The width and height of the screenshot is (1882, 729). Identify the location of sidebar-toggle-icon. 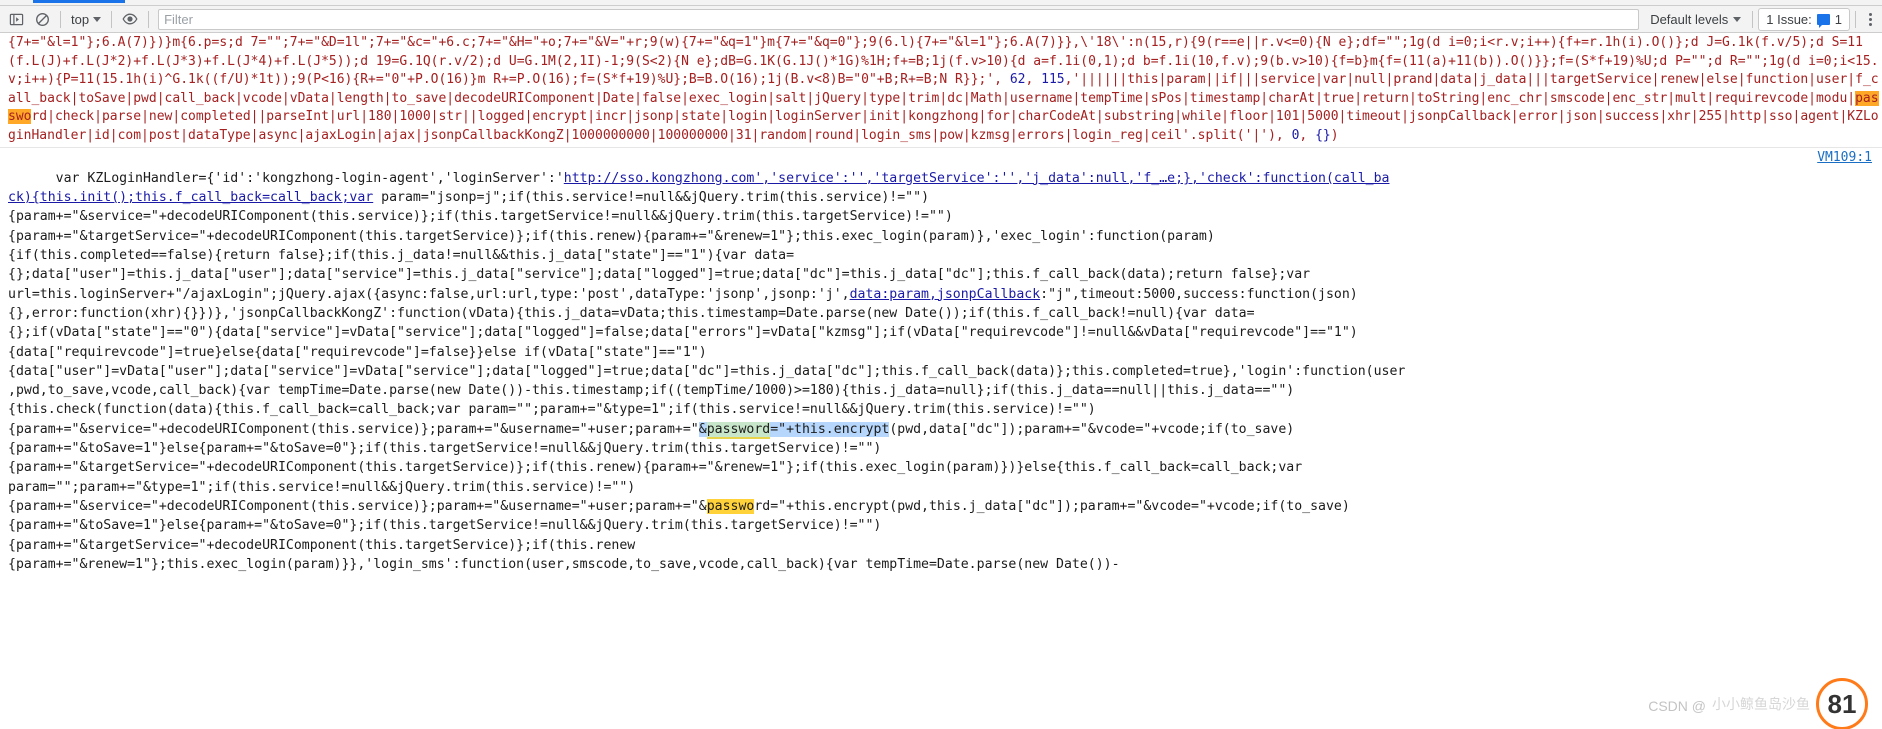
(16, 19).